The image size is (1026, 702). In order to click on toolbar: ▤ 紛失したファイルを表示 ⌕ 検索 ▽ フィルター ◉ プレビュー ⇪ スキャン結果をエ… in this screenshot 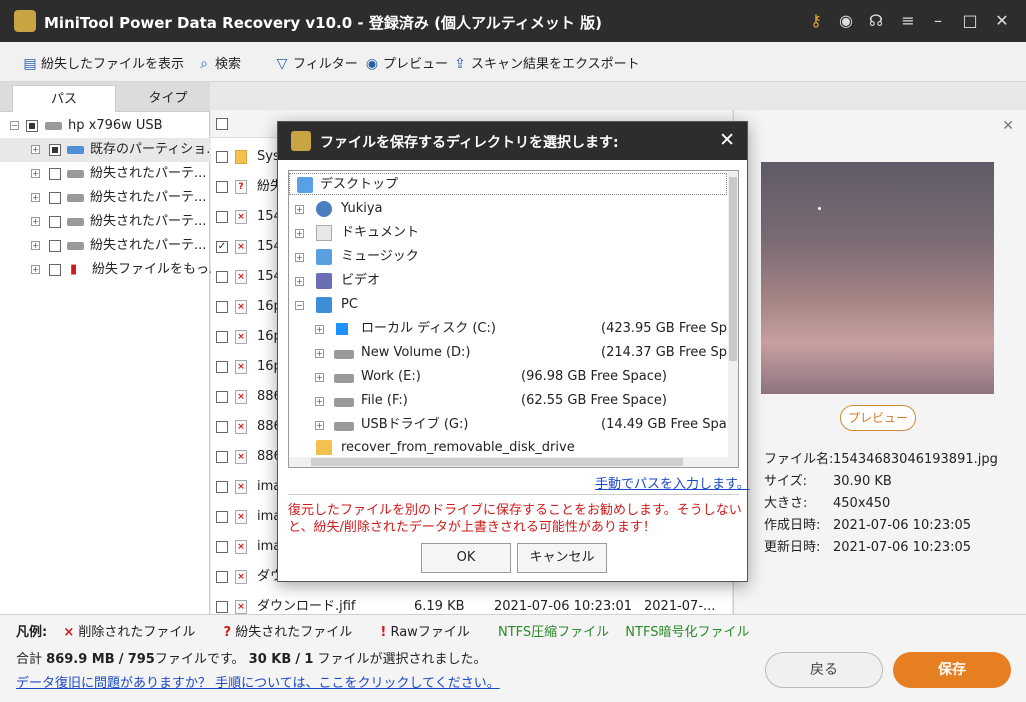, I will do `click(513, 62)`.